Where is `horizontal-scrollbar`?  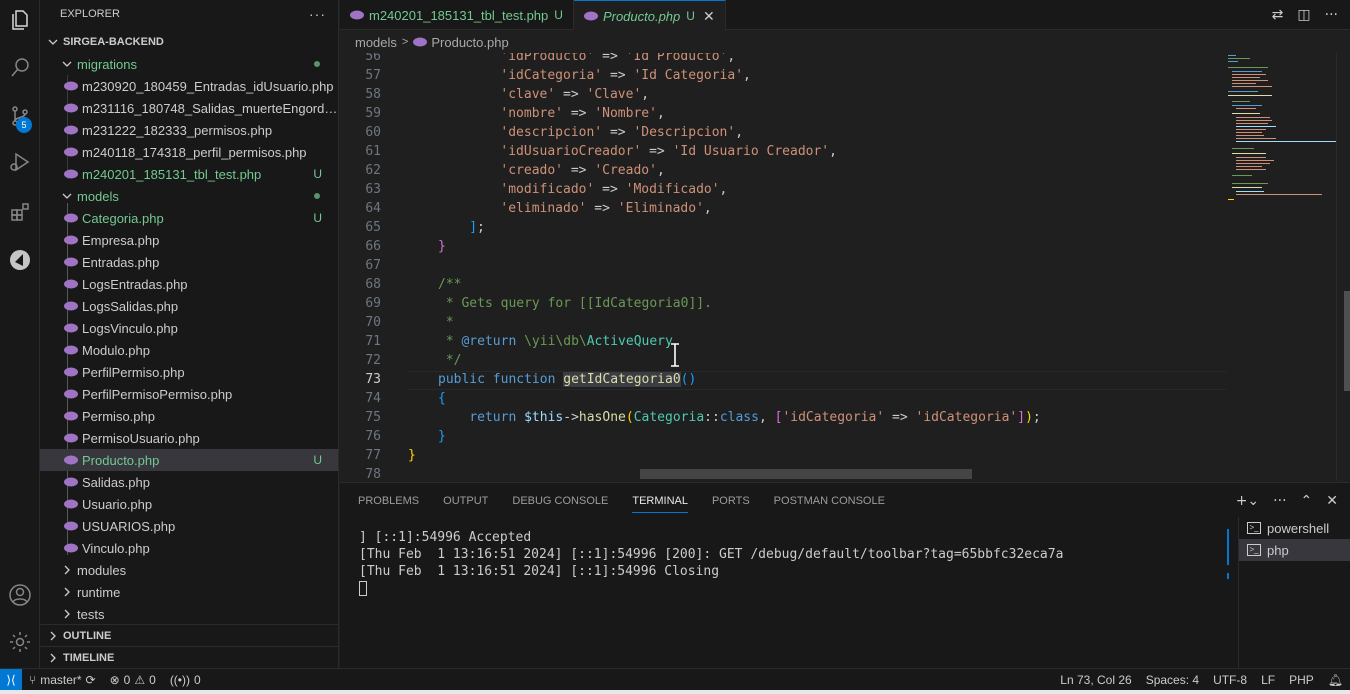
horizontal-scrollbar is located at coordinates (806, 474).